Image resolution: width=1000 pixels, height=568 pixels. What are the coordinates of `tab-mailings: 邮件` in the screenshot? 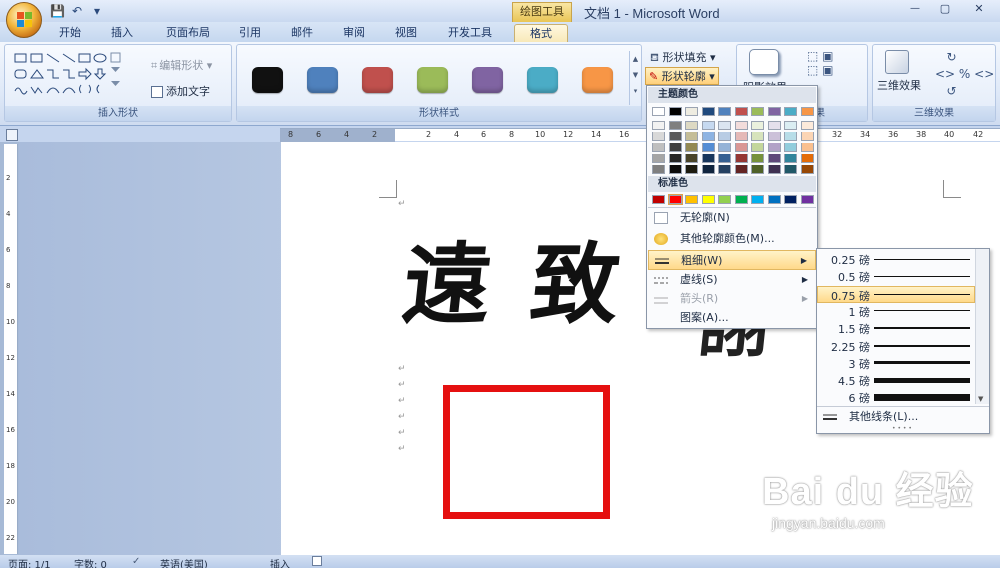 It's located at (302, 33).